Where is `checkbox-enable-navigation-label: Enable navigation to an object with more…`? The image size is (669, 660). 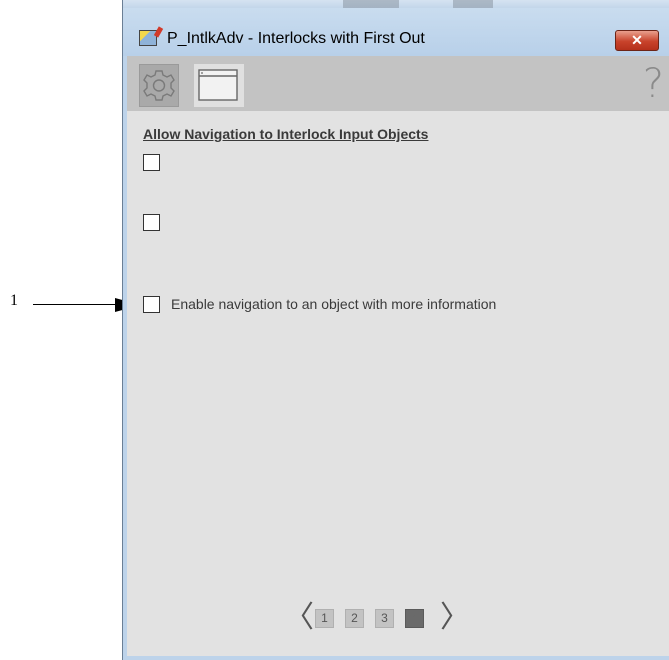 checkbox-enable-navigation-label: Enable navigation to an object with more… is located at coordinates (334, 304).